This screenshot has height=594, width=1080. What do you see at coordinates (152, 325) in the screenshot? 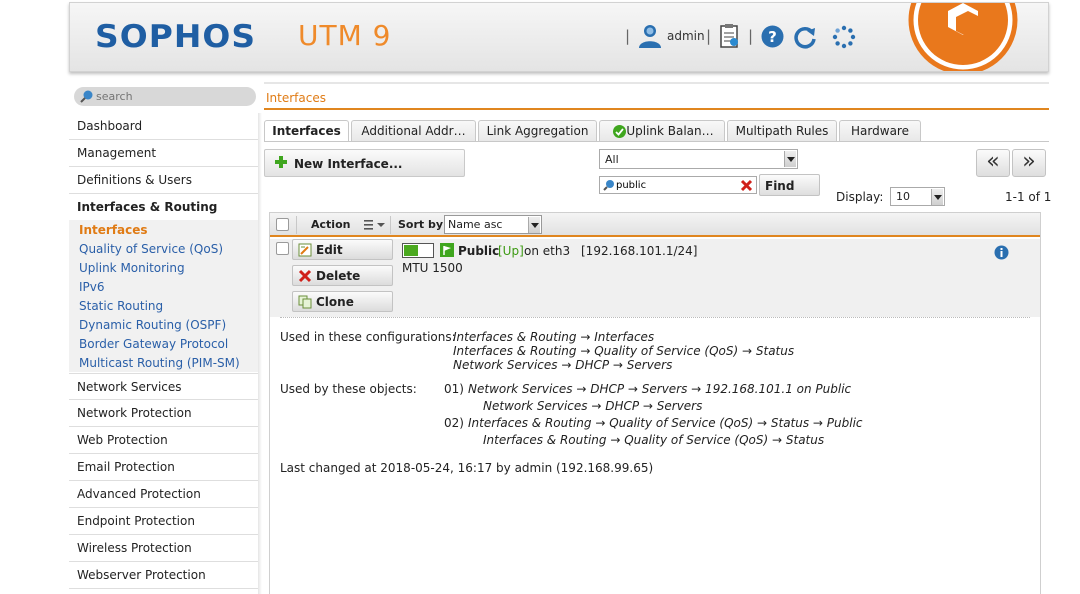
I see `sidebar-subitem-ospf: Dynamic Routing (OSPF)` at bounding box center [152, 325].